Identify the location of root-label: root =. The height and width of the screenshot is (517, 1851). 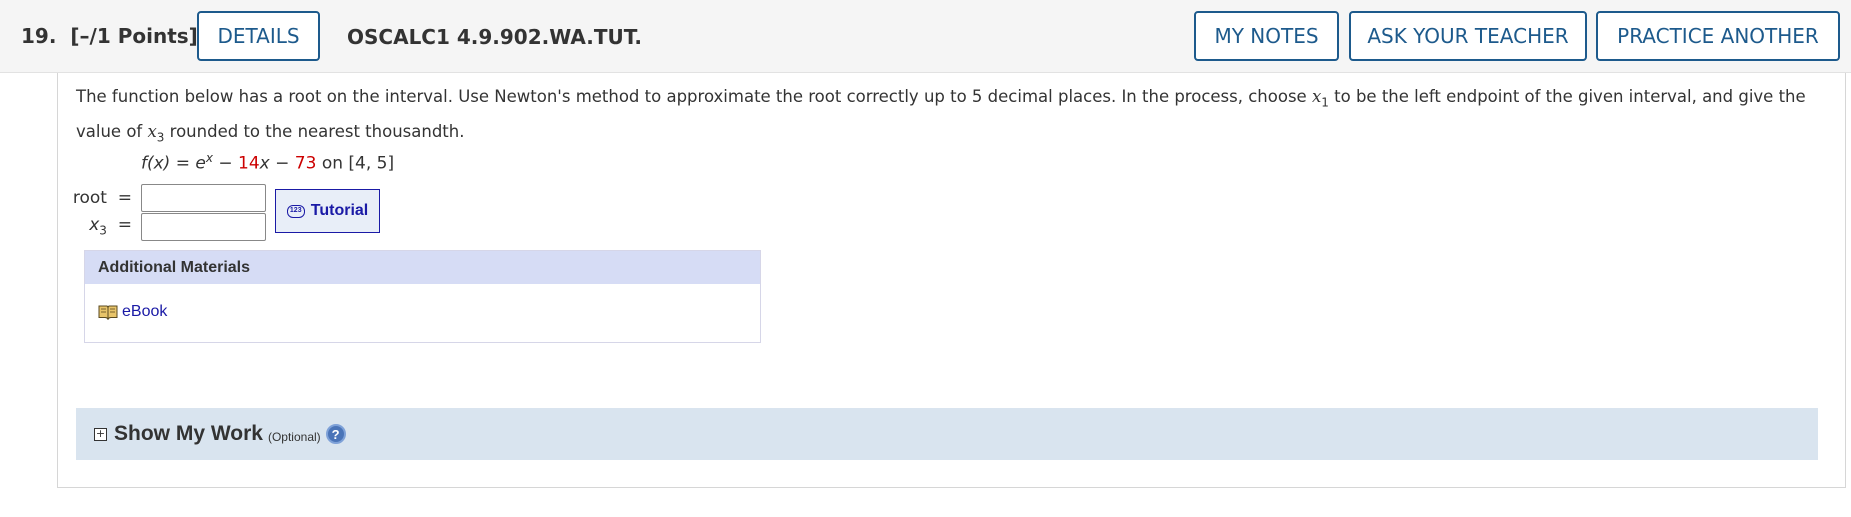
(102, 198).